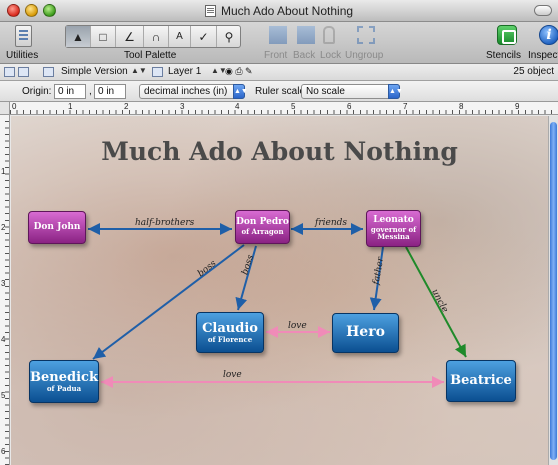 The width and height of the screenshot is (558, 465). Describe the element at coordinates (461, 106) in the screenshot. I see `ruler-number: 8` at that location.